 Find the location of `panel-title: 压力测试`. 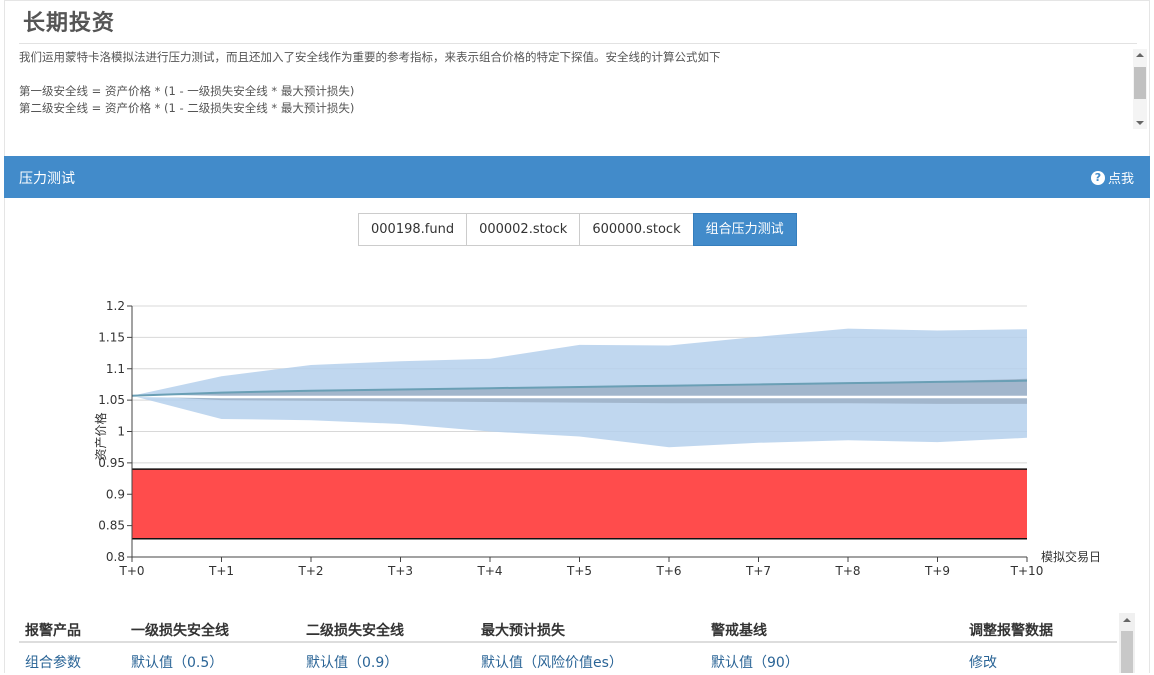

panel-title: 压力测试 is located at coordinates (47, 179).